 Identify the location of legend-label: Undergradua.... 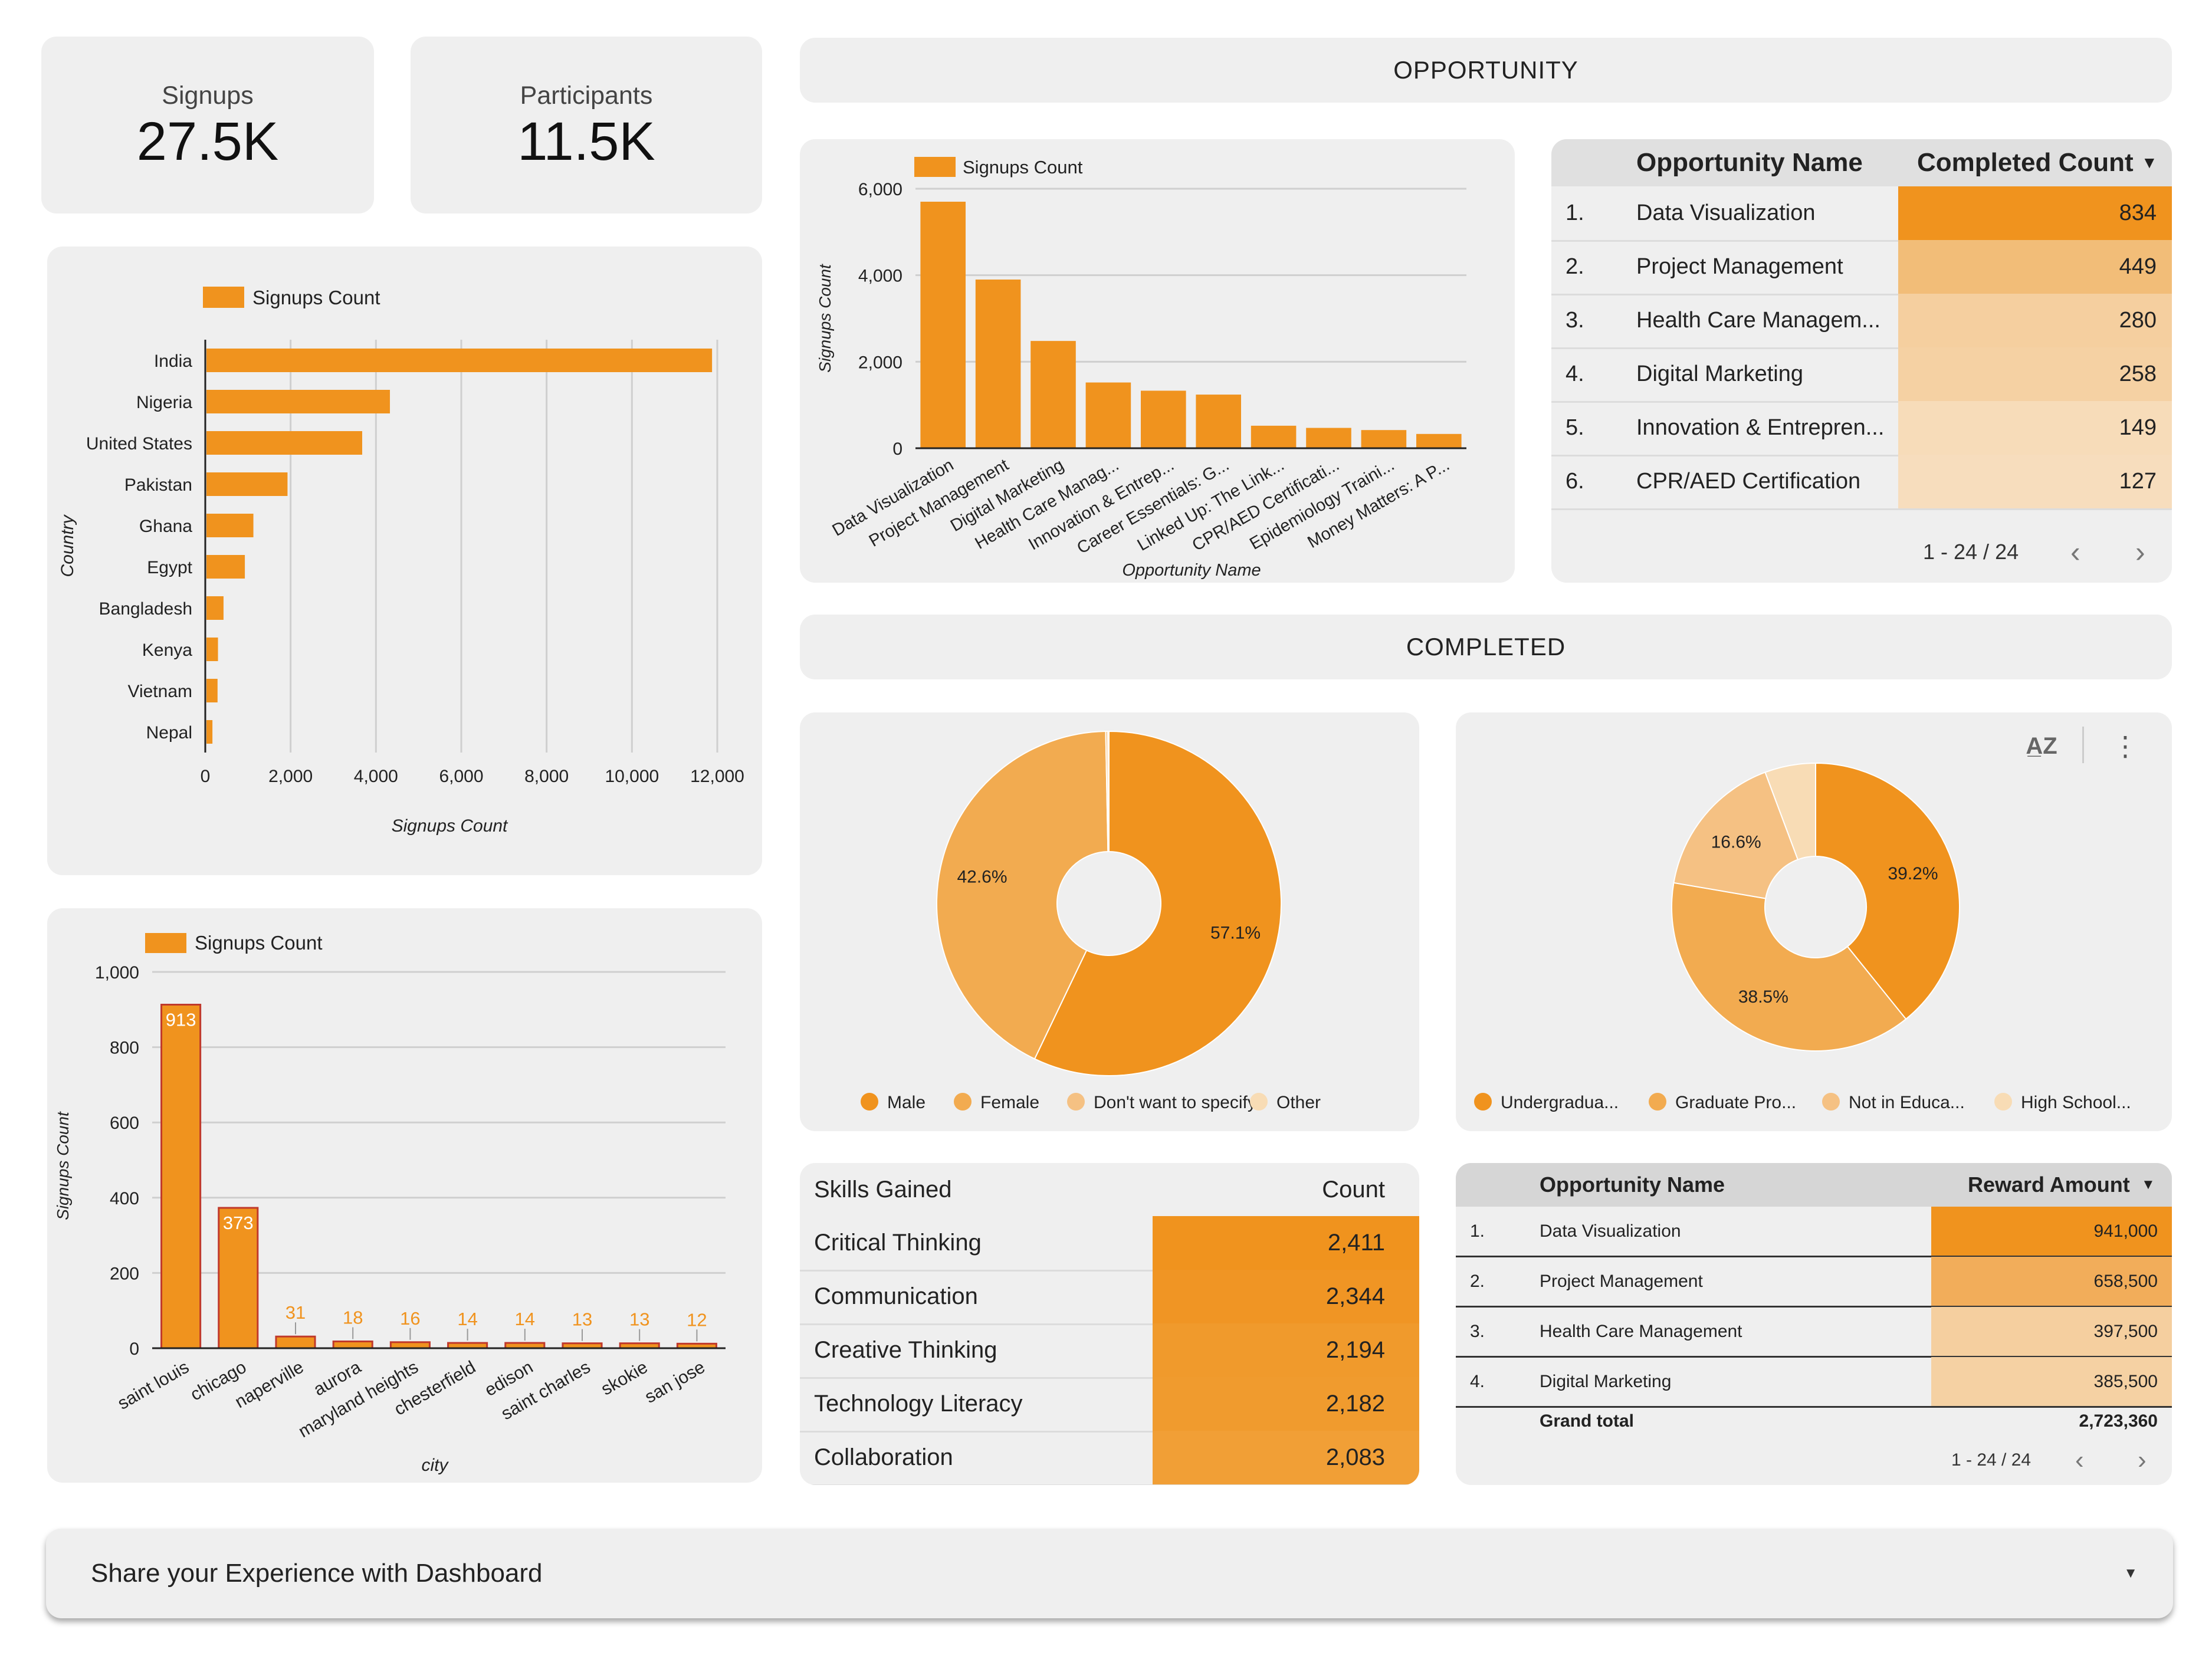
(1560, 1103).